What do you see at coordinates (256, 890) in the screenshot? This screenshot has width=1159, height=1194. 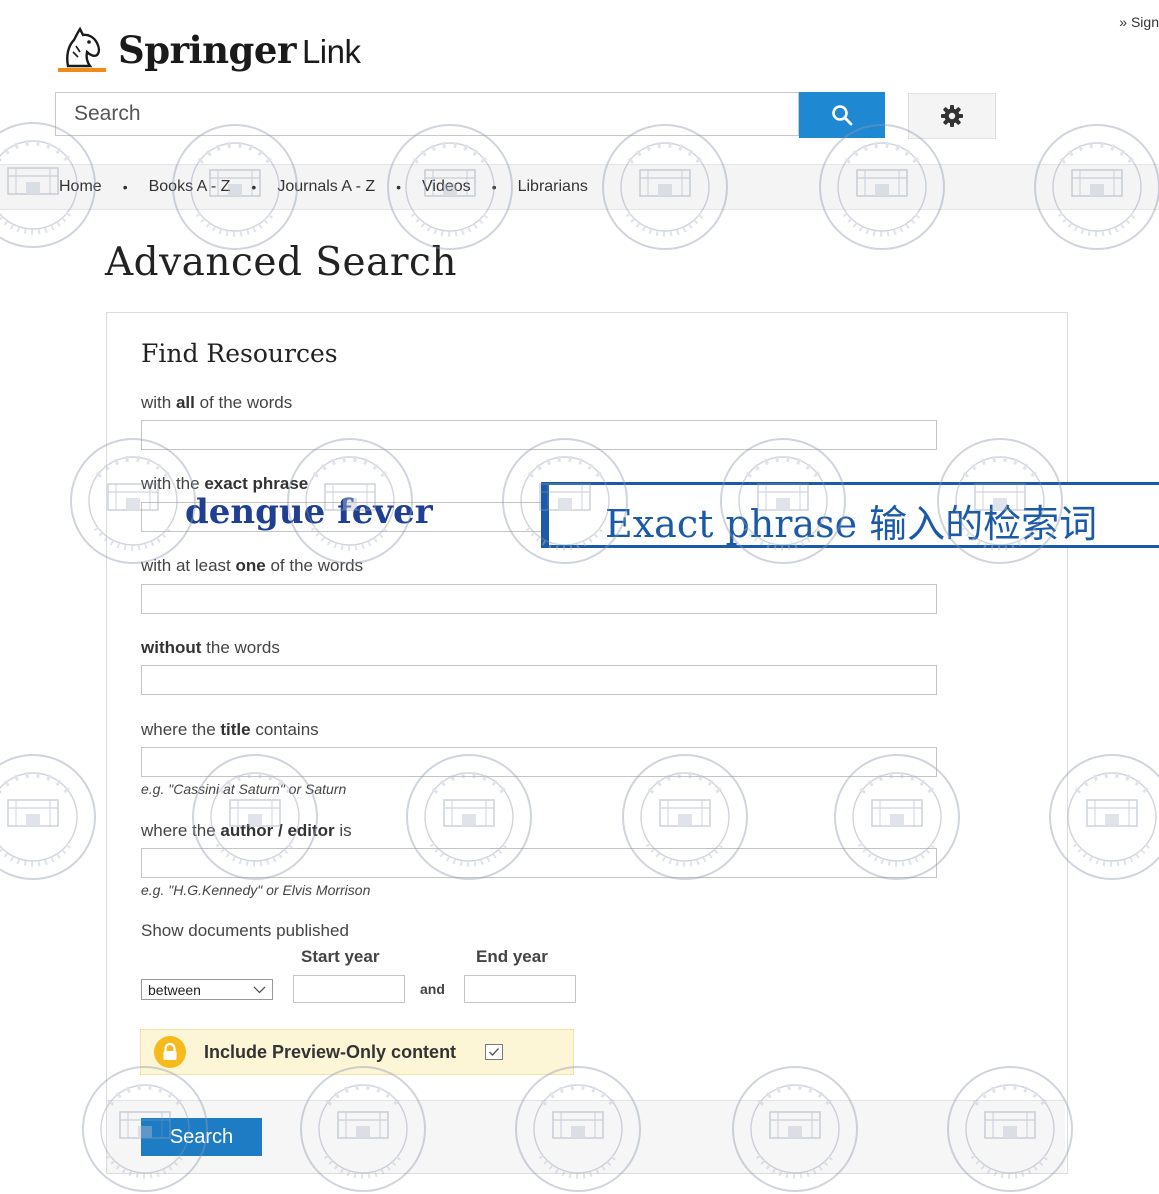 I see `author-hint: e.g. "H.G.Kennedy" or Elvis Morrison` at bounding box center [256, 890].